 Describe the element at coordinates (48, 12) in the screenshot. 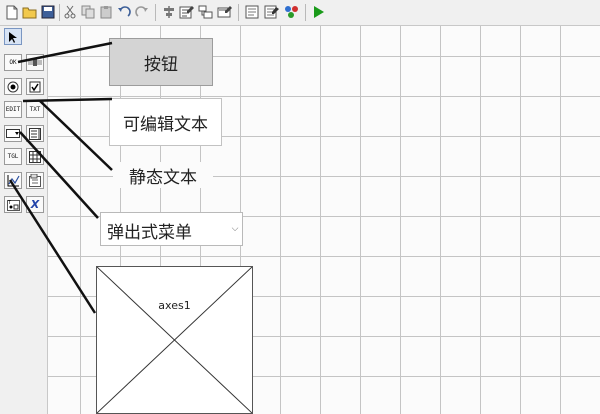

I see `save-icon` at that location.